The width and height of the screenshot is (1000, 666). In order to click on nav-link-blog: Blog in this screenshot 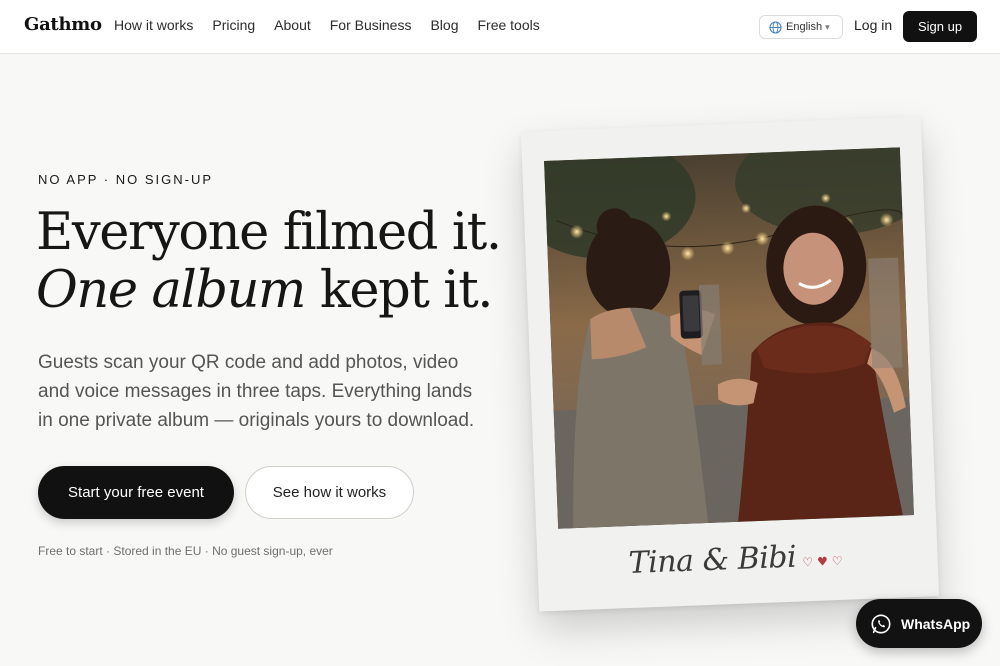, I will do `click(444, 25)`.